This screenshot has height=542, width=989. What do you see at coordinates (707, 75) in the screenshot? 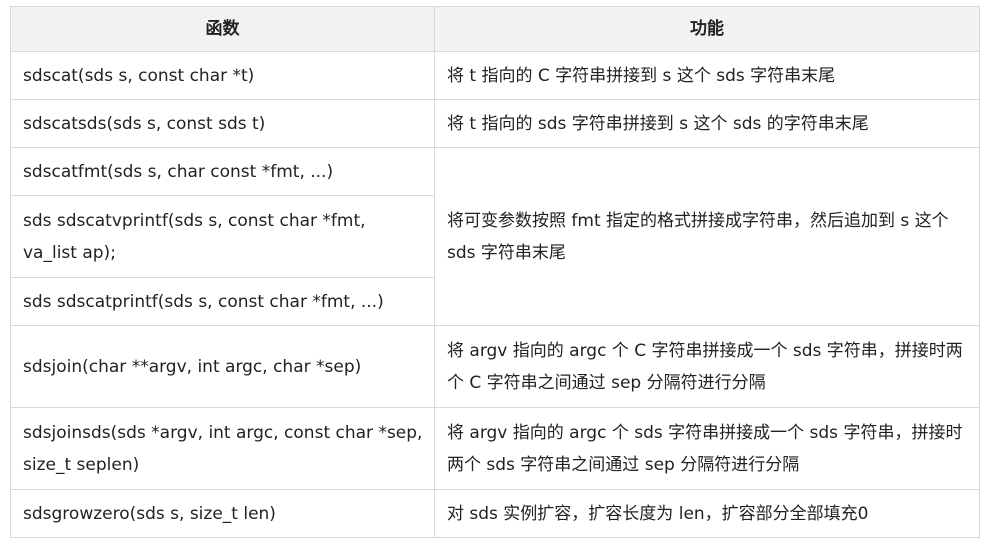
I see `description-cell: 将 t 指向的 C 字符串拼接到 s 这个 sds 字符串末尾` at bounding box center [707, 75].